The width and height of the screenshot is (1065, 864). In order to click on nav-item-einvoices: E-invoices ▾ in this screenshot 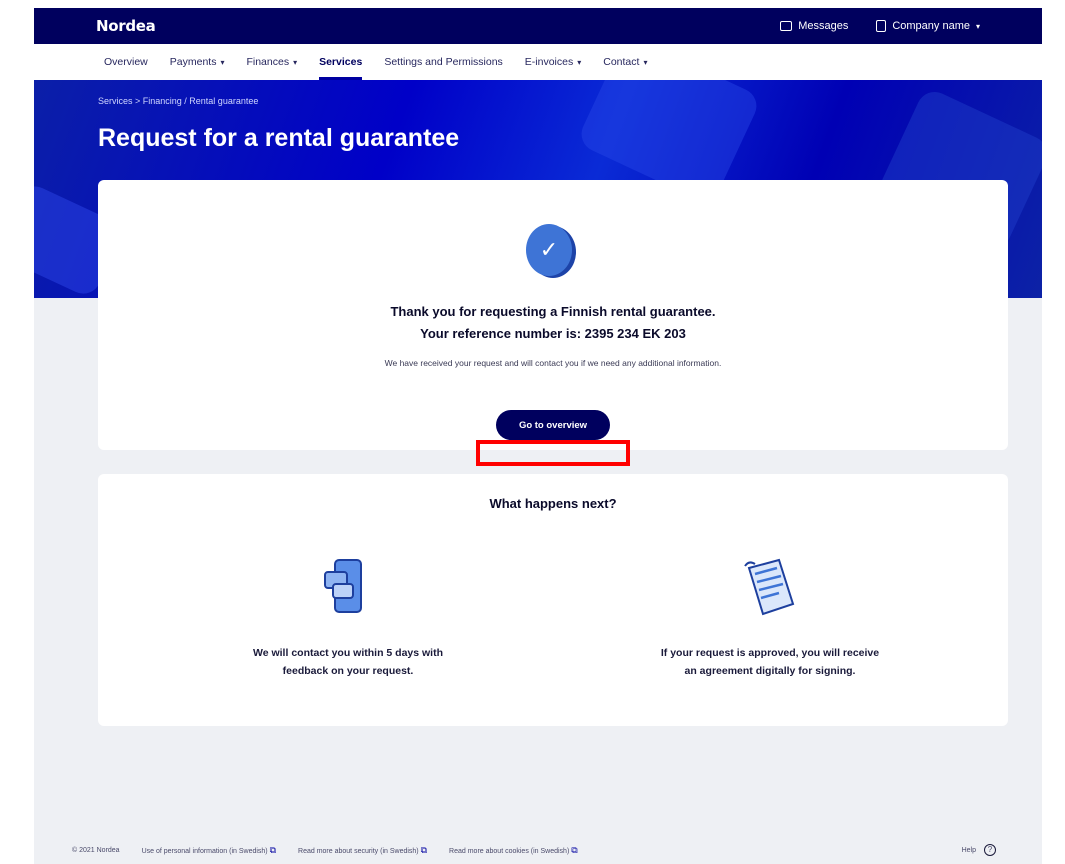, I will do `click(553, 62)`.